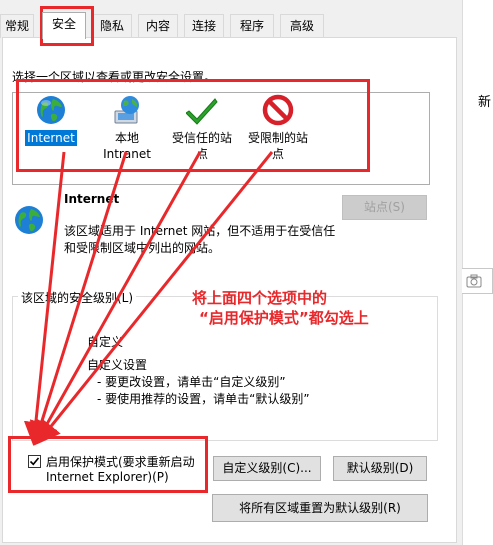 Image resolution: width=493 pixels, height=545 pixels. Describe the element at coordinates (51, 110) in the screenshot. I see `globe-icon` at that location.